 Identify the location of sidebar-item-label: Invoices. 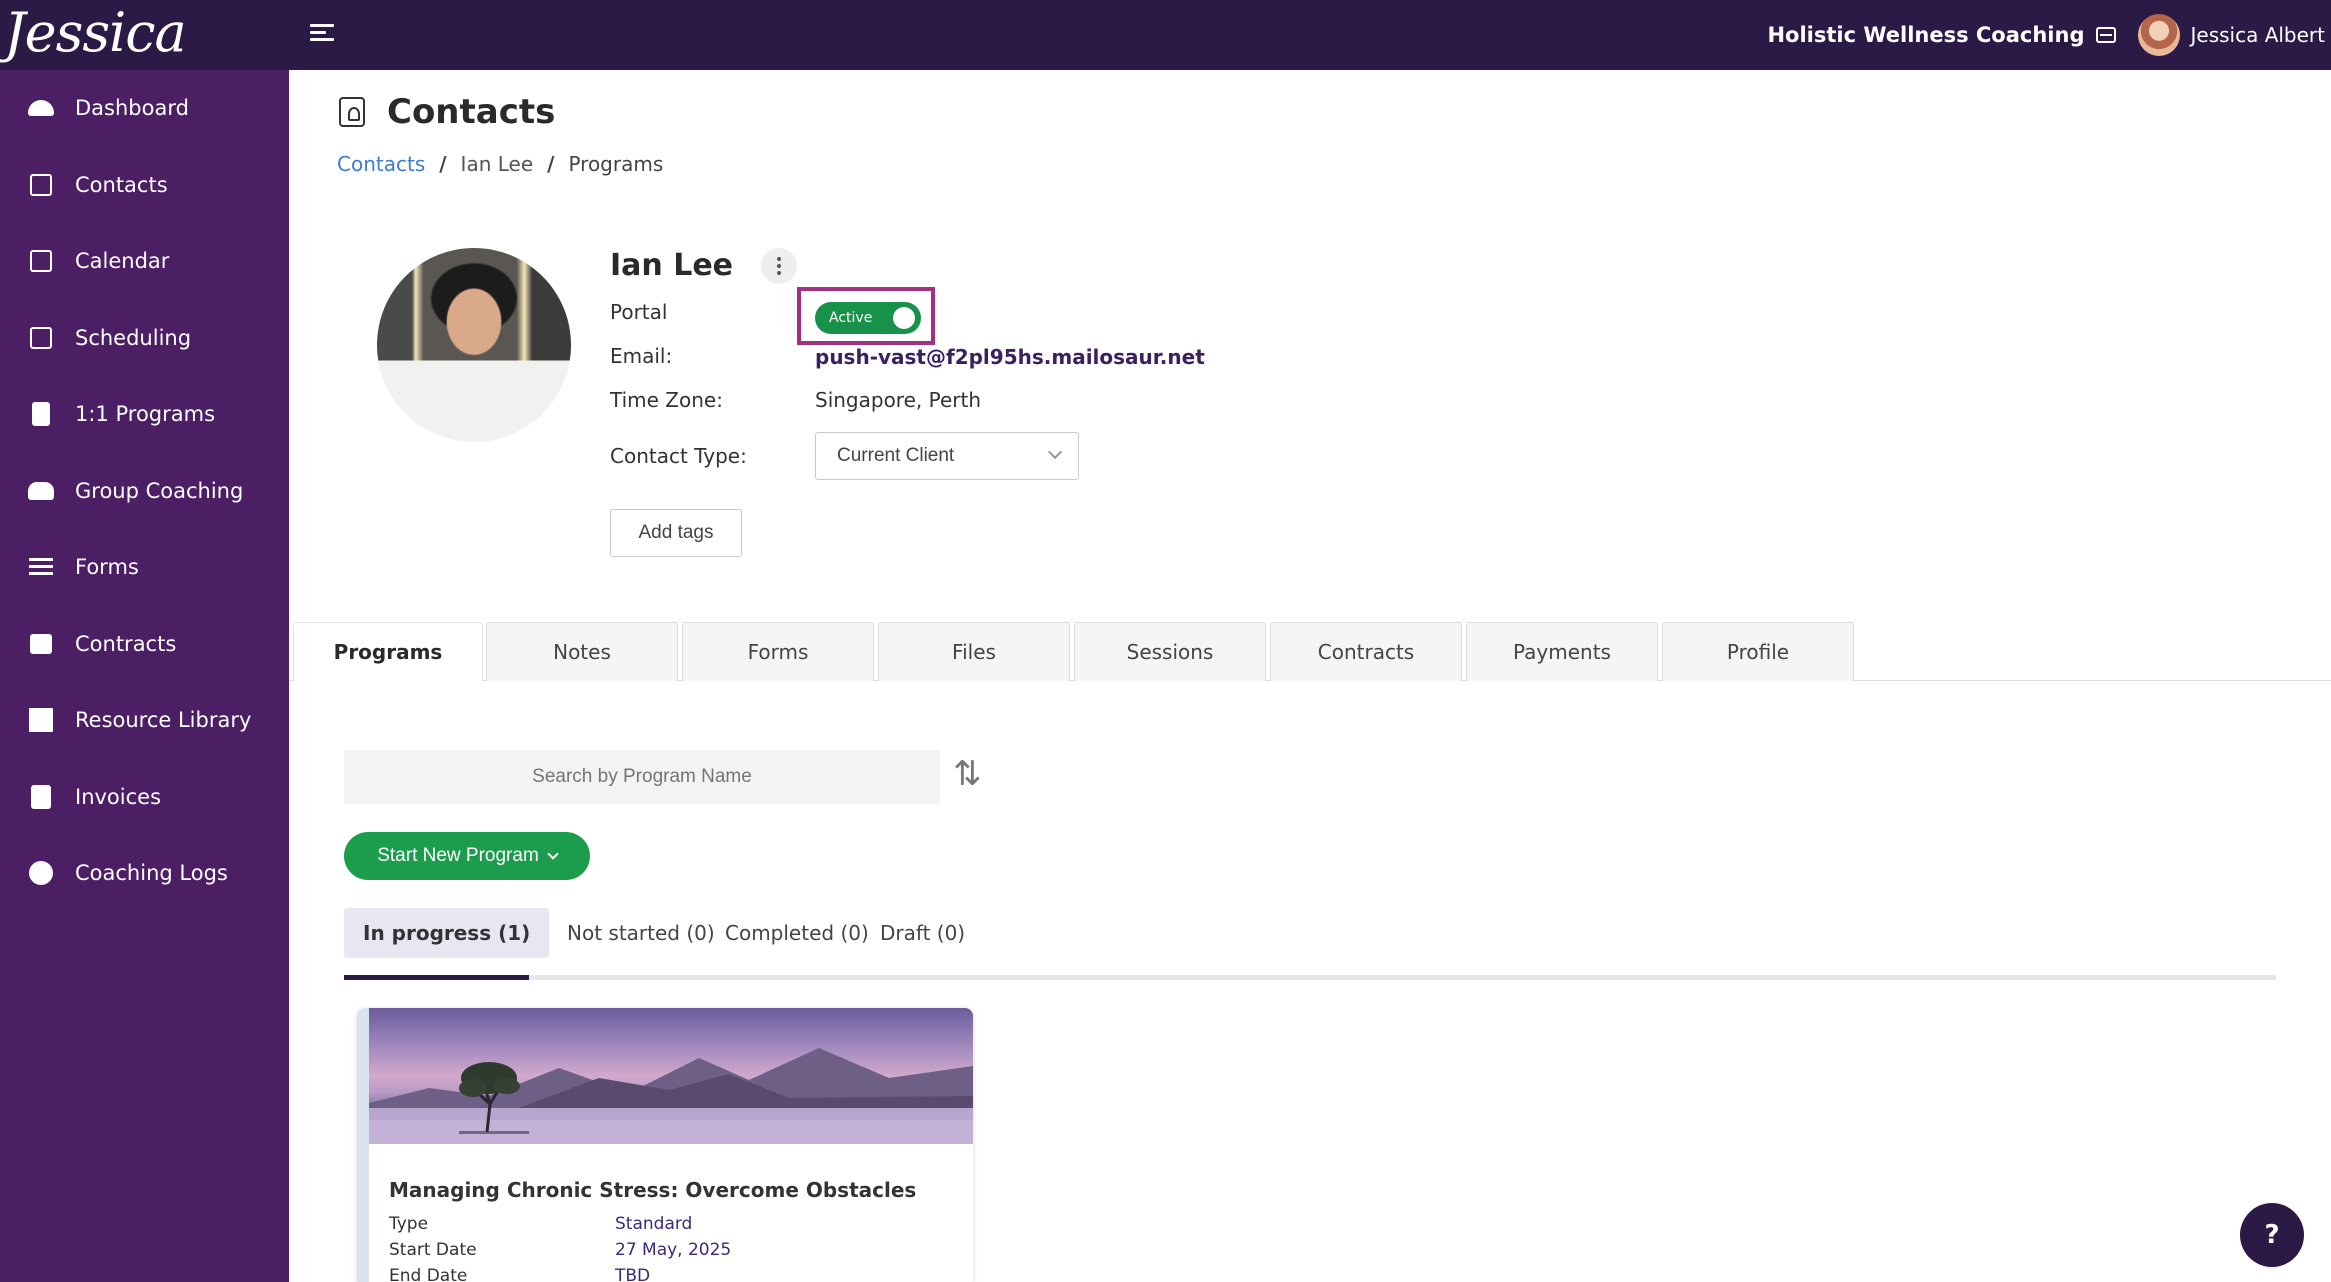
(118, 797).